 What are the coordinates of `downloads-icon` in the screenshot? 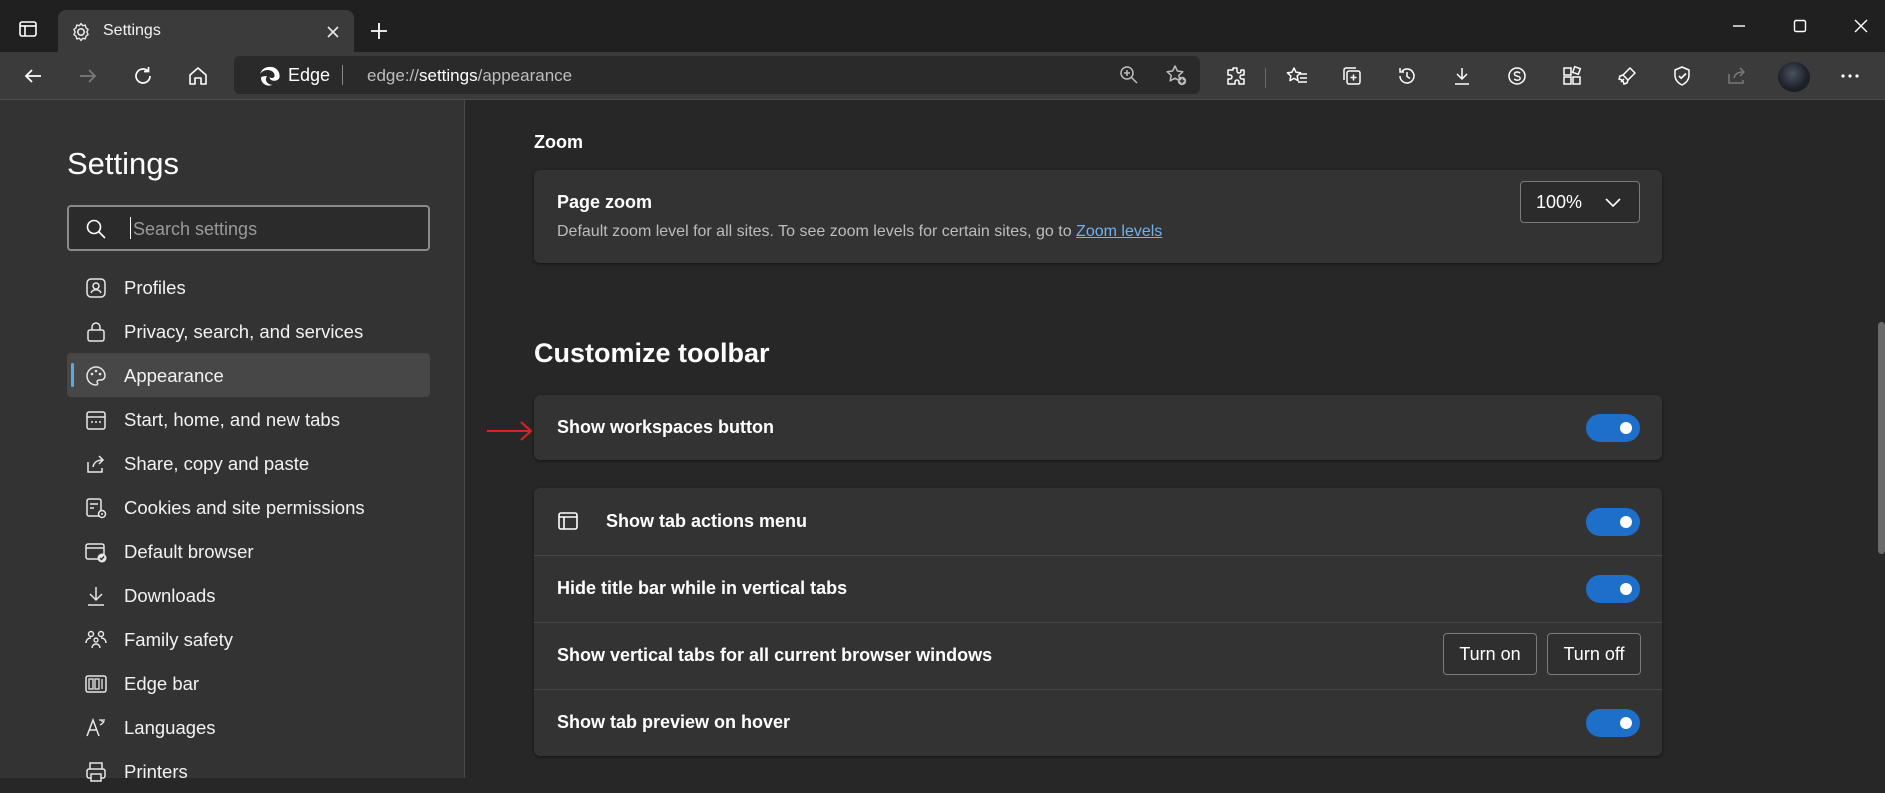 It's located at (1462, 76).